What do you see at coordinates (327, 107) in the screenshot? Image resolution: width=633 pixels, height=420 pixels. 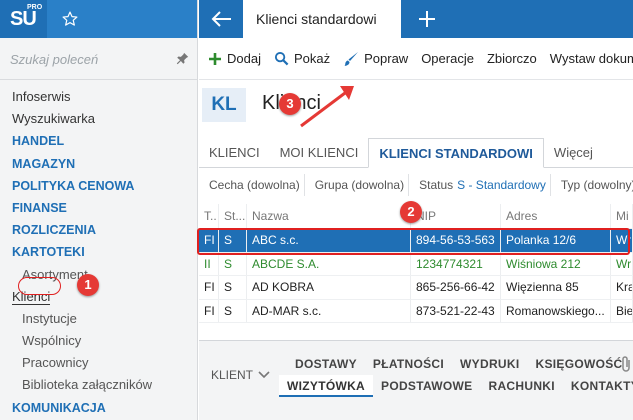 I see `annotation-arrow` at bounding box center [327, 107].